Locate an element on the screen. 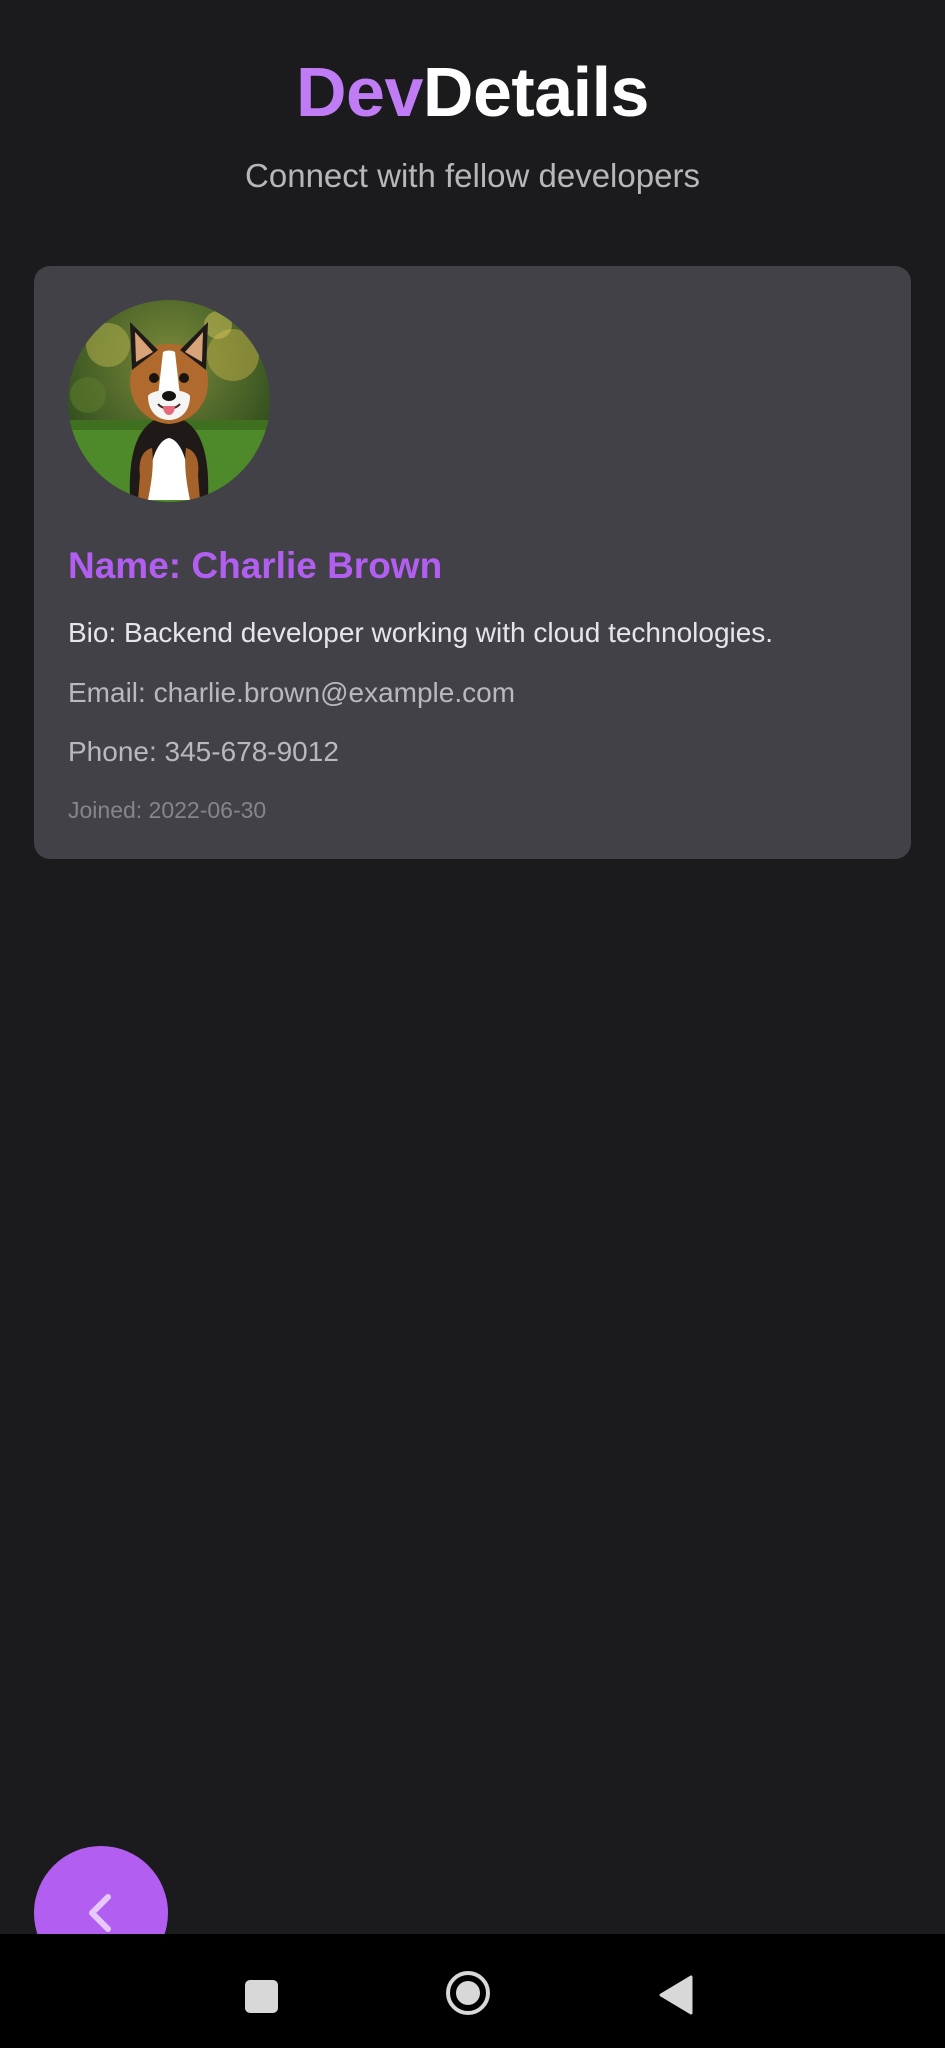 The image size is (945, 2048). chevron-left-icon is located at coordinates (100, 1913).